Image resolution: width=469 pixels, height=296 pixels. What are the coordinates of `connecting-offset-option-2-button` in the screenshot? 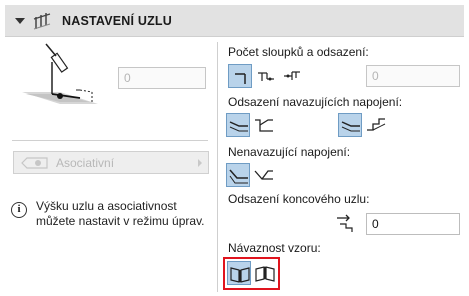 It's located at (264, 125).